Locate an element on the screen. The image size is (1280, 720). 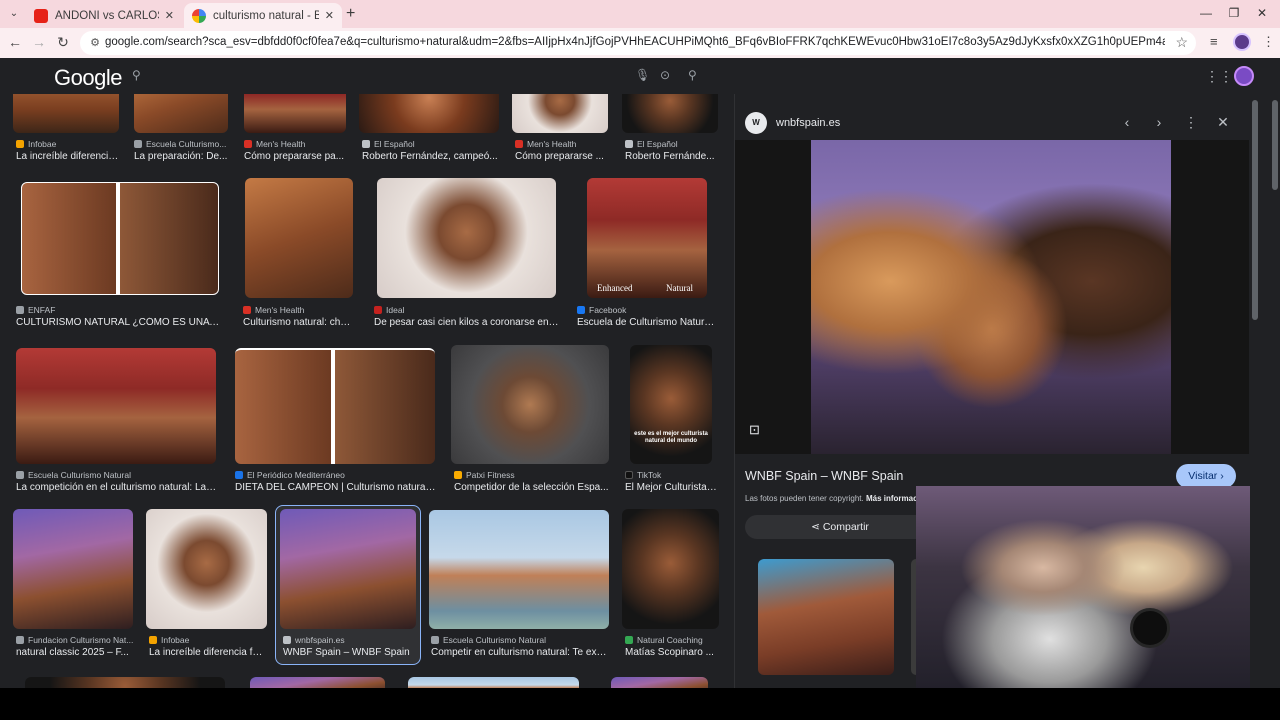
tab-google-search: culturismo natural - Buscar con ✕ is located at coordinates (263, 15).